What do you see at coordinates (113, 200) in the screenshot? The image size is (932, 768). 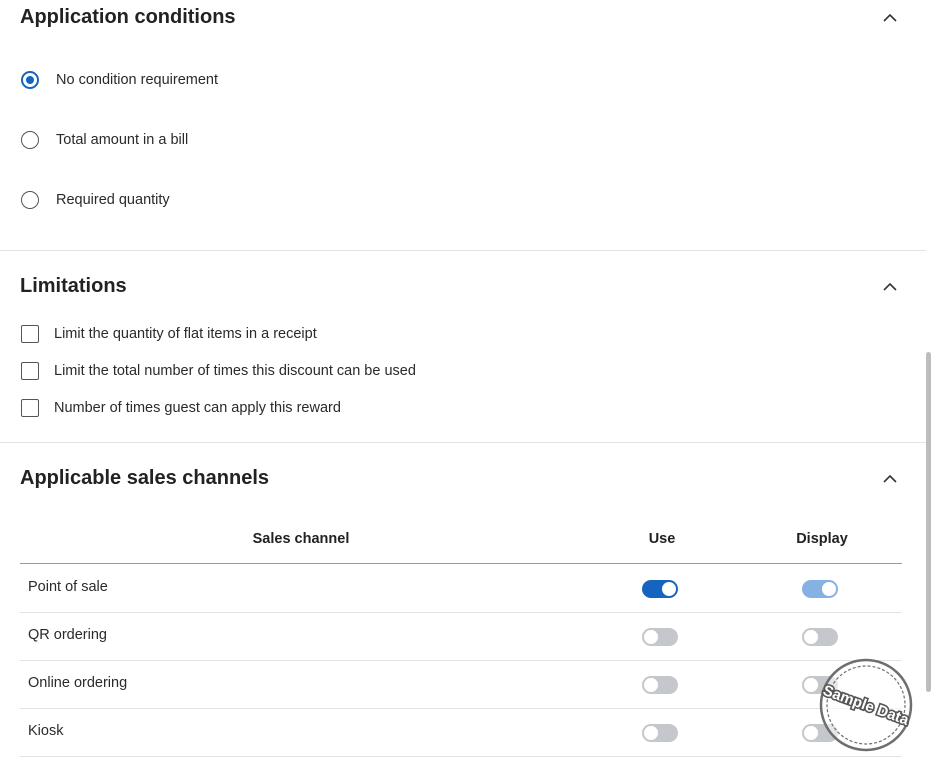 I see `radio-label: Required quantity` at bounding box center [113, 200].